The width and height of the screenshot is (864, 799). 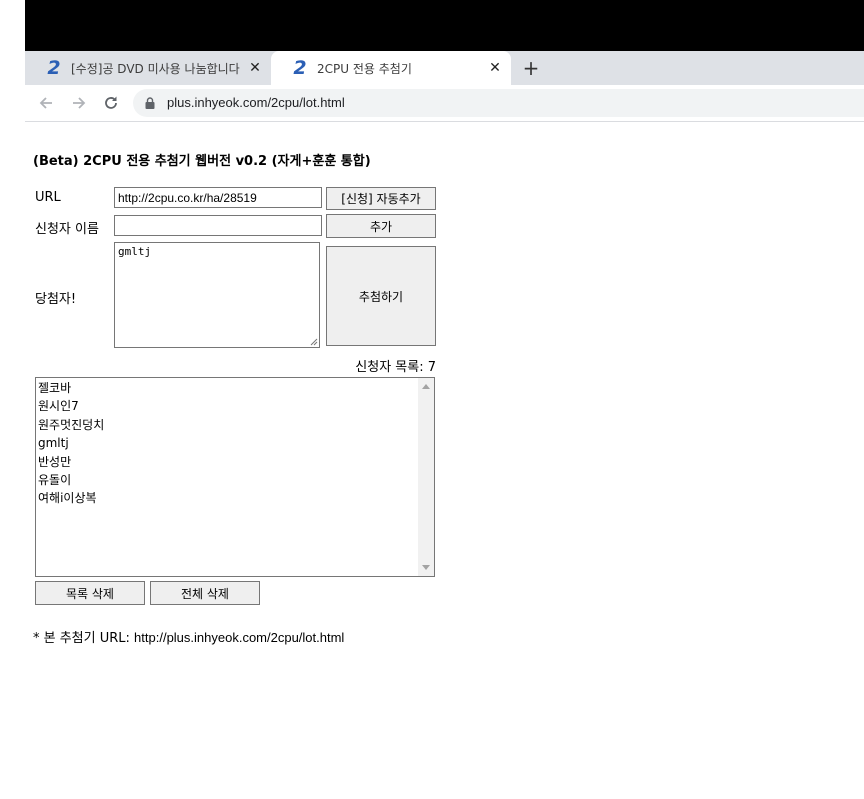 I want to click on tab-dvd-post: 2 [수정]공 DVD 미사용 나눔합니다 ✕, so click(x=148, y=68).